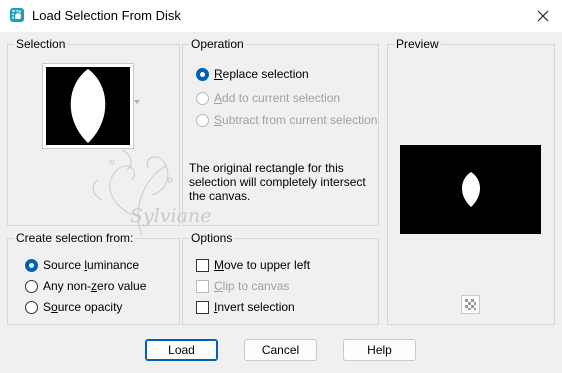 The width and height of the screenshot is (562, 373). I want to click on preview-canvas, so click(470, 189).